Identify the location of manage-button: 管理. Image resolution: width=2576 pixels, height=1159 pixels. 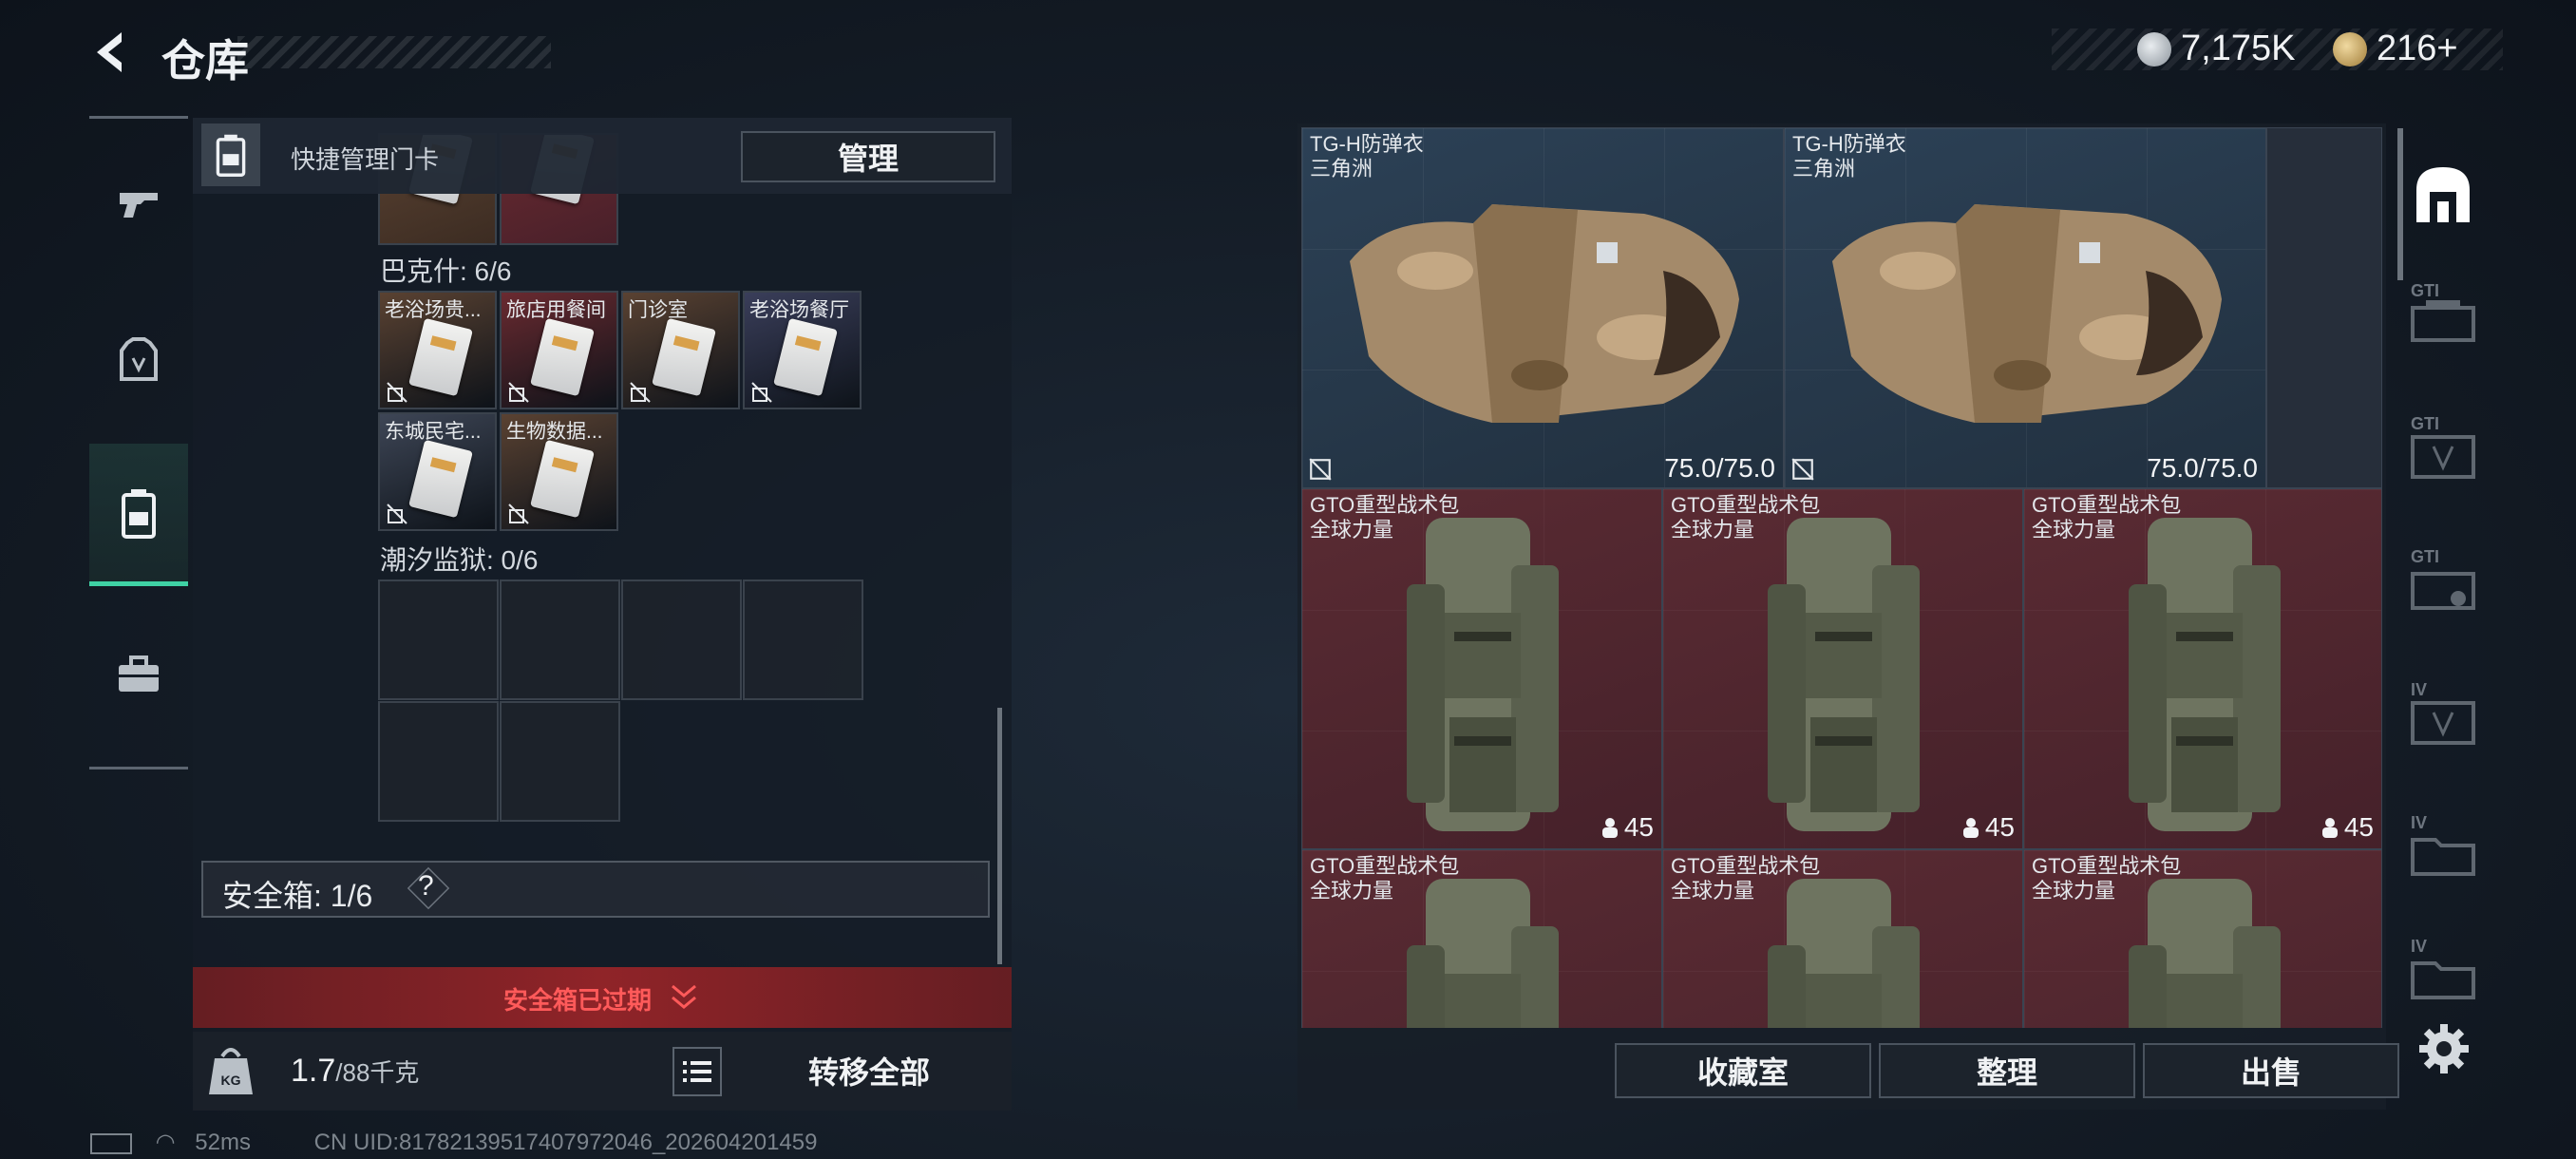
(868, 156).